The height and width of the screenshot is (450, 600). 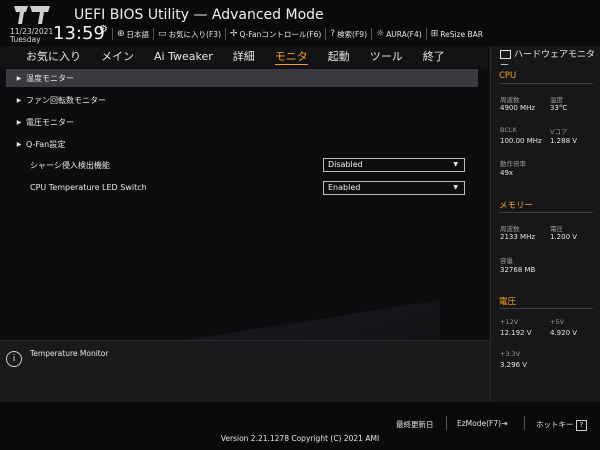 What do you see at coordinates (117, 57) in the screenshot?
I see `tab-main: メイン` at bounding box center [117, 57].